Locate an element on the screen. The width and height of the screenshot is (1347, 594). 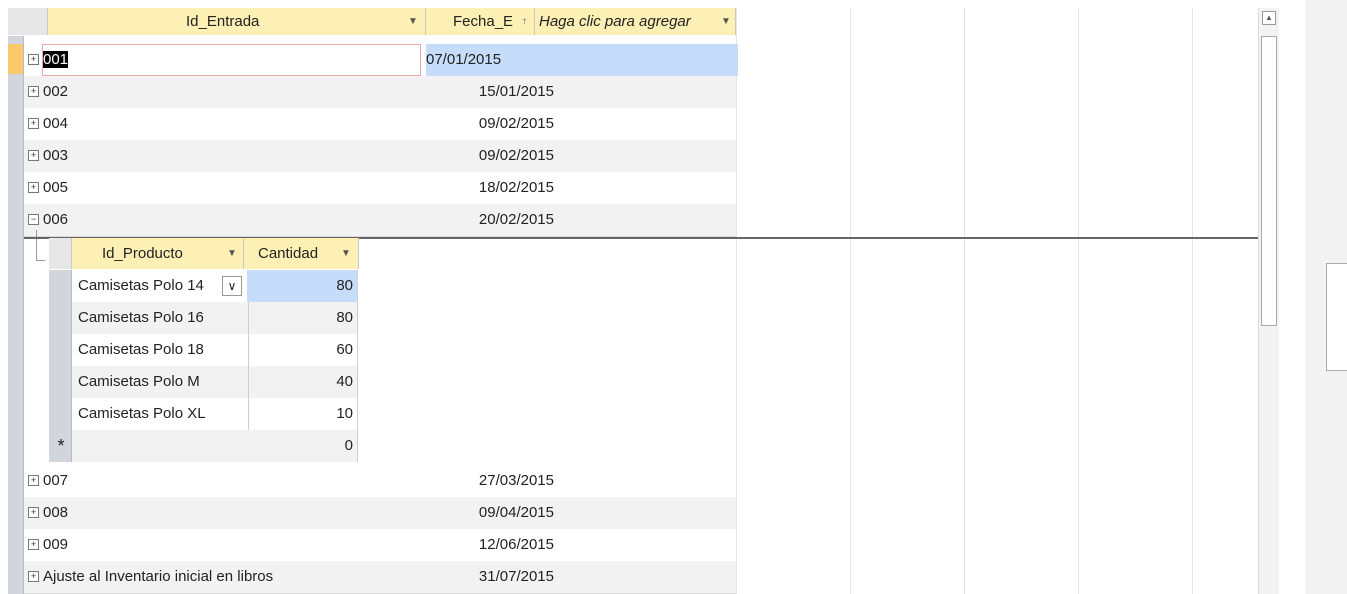
subdatasheet-header-product: Id_Producto ▼ is located at coordinates (158, 253).